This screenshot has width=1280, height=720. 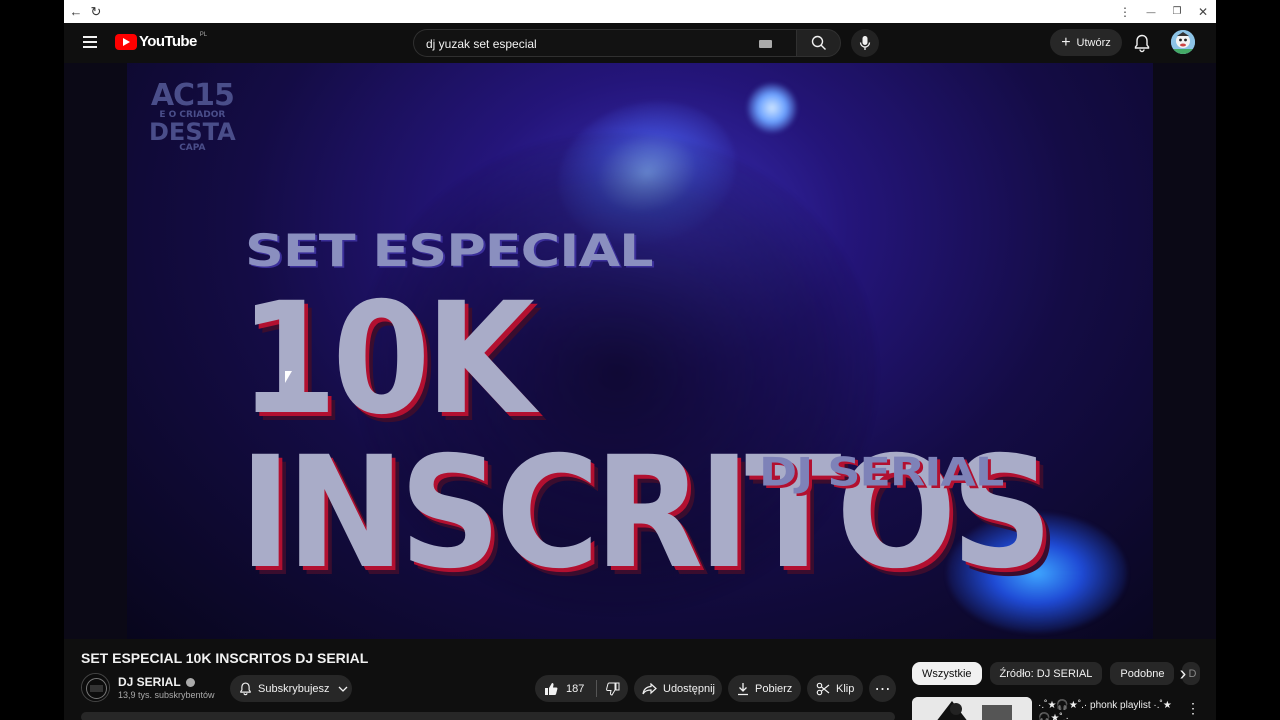 I want to click on account-avatar, so click(x=1183, y=42).